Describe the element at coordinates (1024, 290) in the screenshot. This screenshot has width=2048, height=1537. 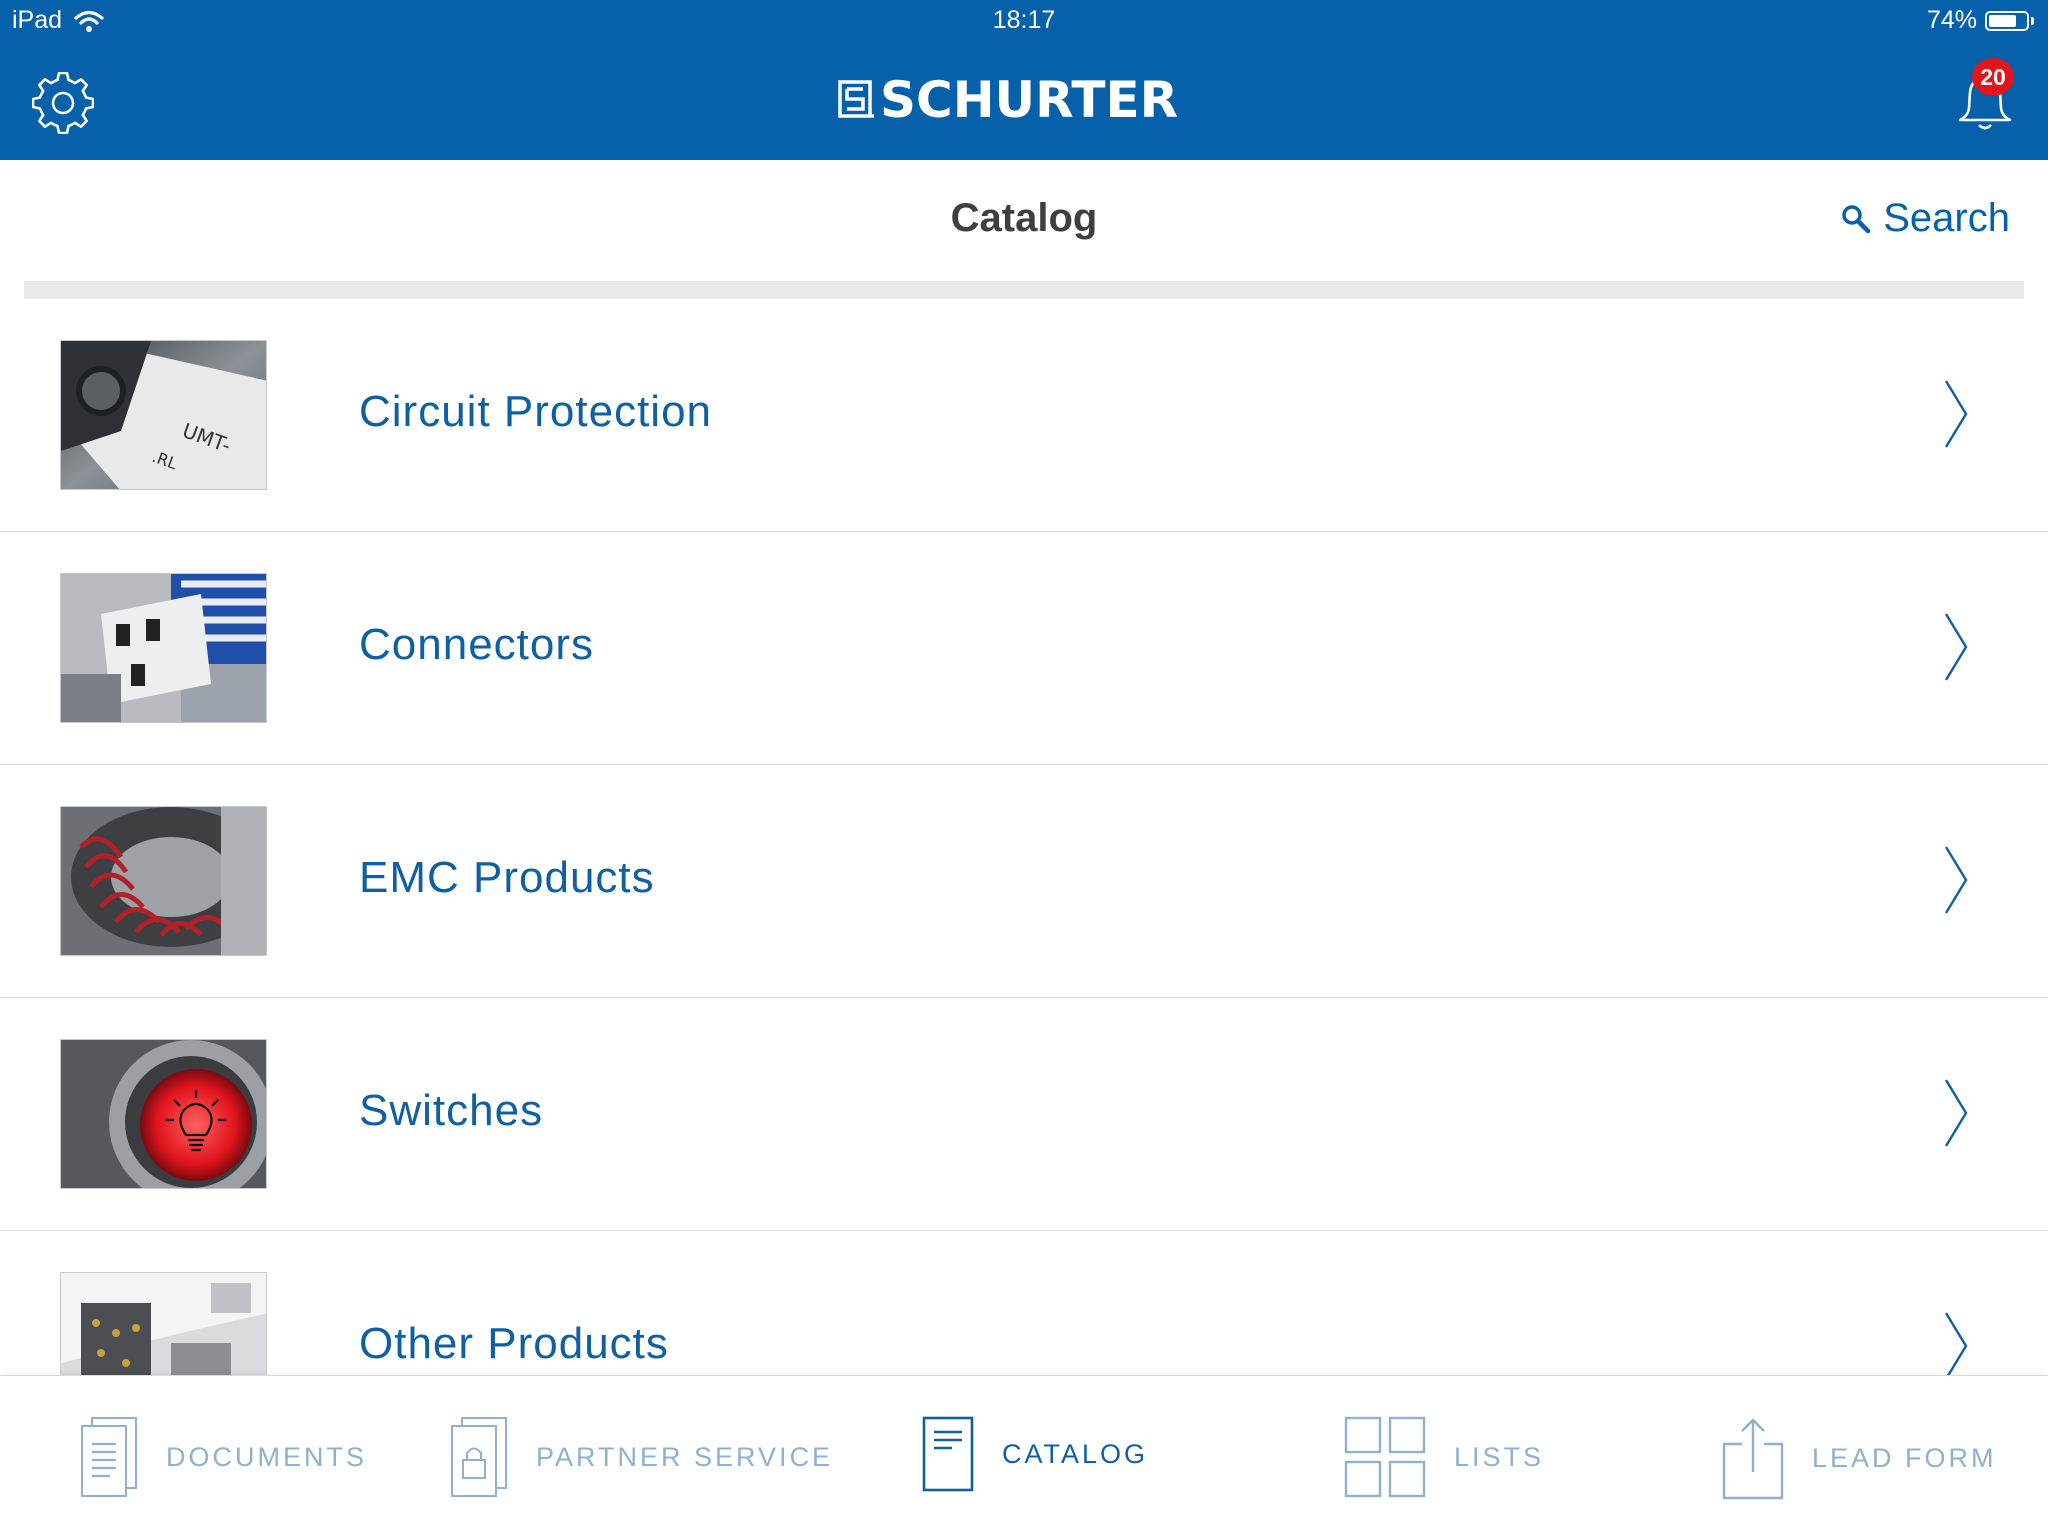
I see `section-divider` at that location.